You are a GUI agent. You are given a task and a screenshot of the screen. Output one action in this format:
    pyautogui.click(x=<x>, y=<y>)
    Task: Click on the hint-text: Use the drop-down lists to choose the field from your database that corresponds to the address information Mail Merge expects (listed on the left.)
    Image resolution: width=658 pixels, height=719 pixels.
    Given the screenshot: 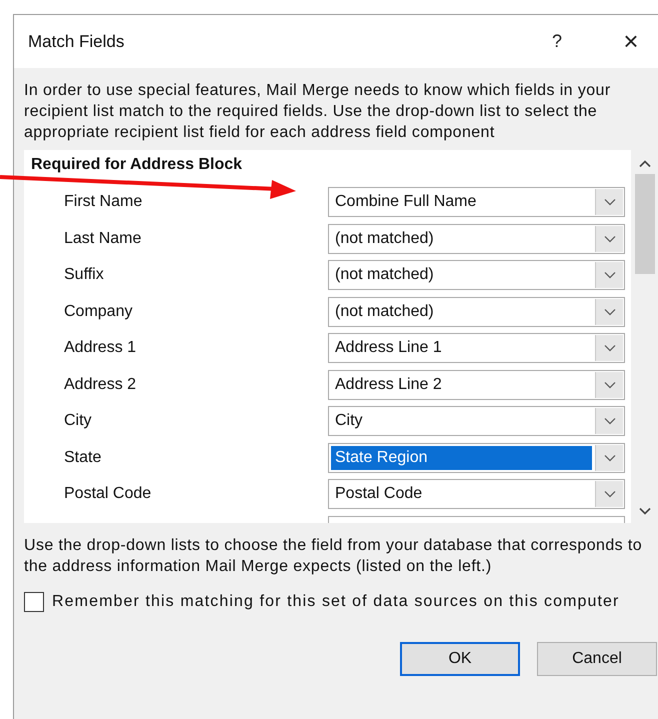 What is the action you would take?
    pyautogui.click(x=334, y=556)
    